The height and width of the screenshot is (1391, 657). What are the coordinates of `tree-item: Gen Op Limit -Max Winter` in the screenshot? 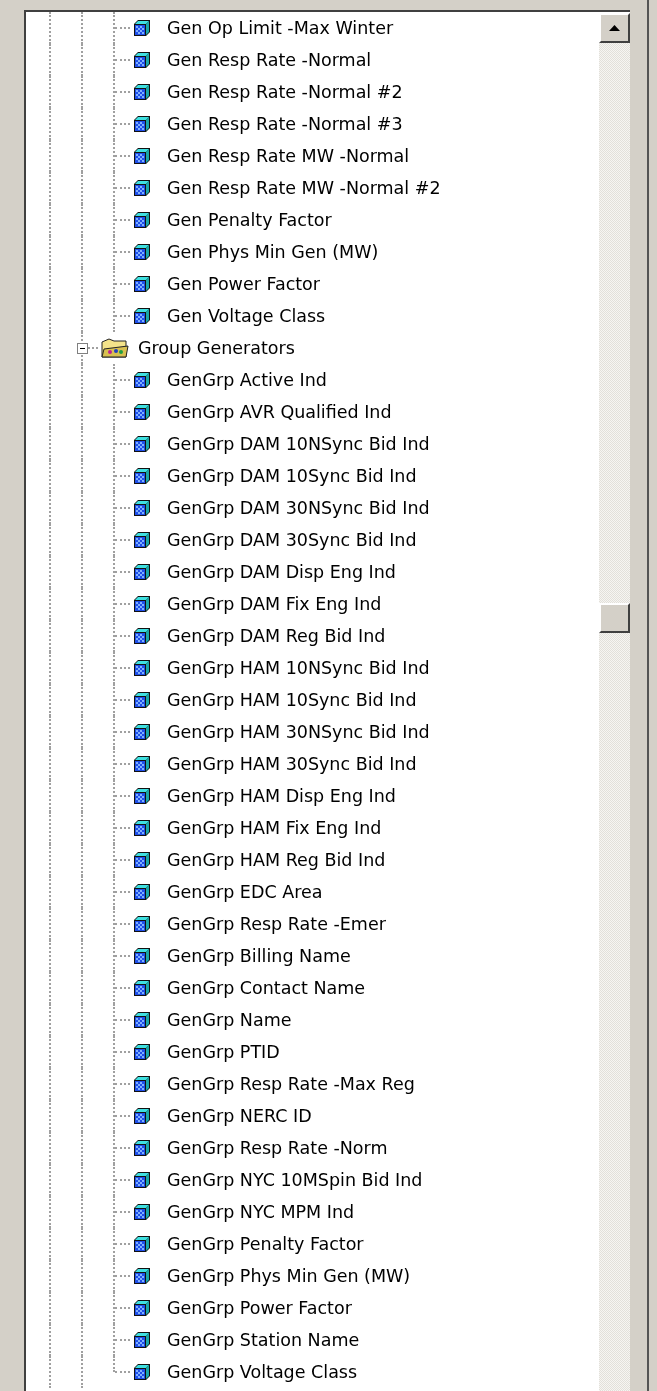 It's located at (280, 28).